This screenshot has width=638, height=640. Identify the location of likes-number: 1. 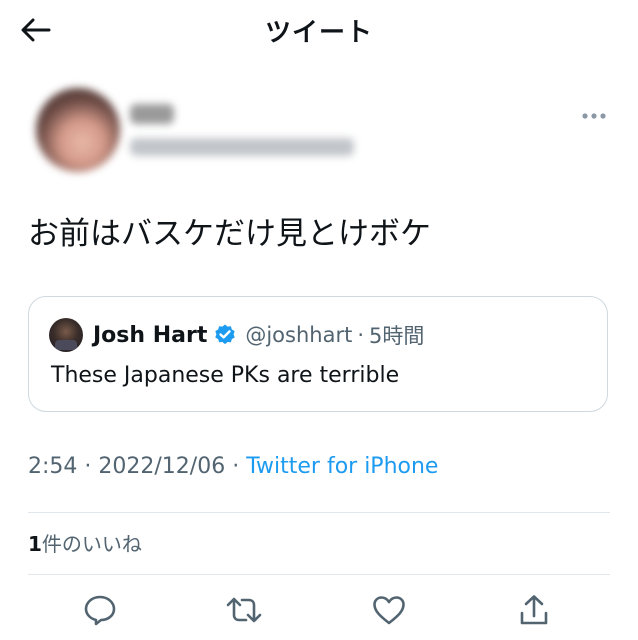
(35, 544).